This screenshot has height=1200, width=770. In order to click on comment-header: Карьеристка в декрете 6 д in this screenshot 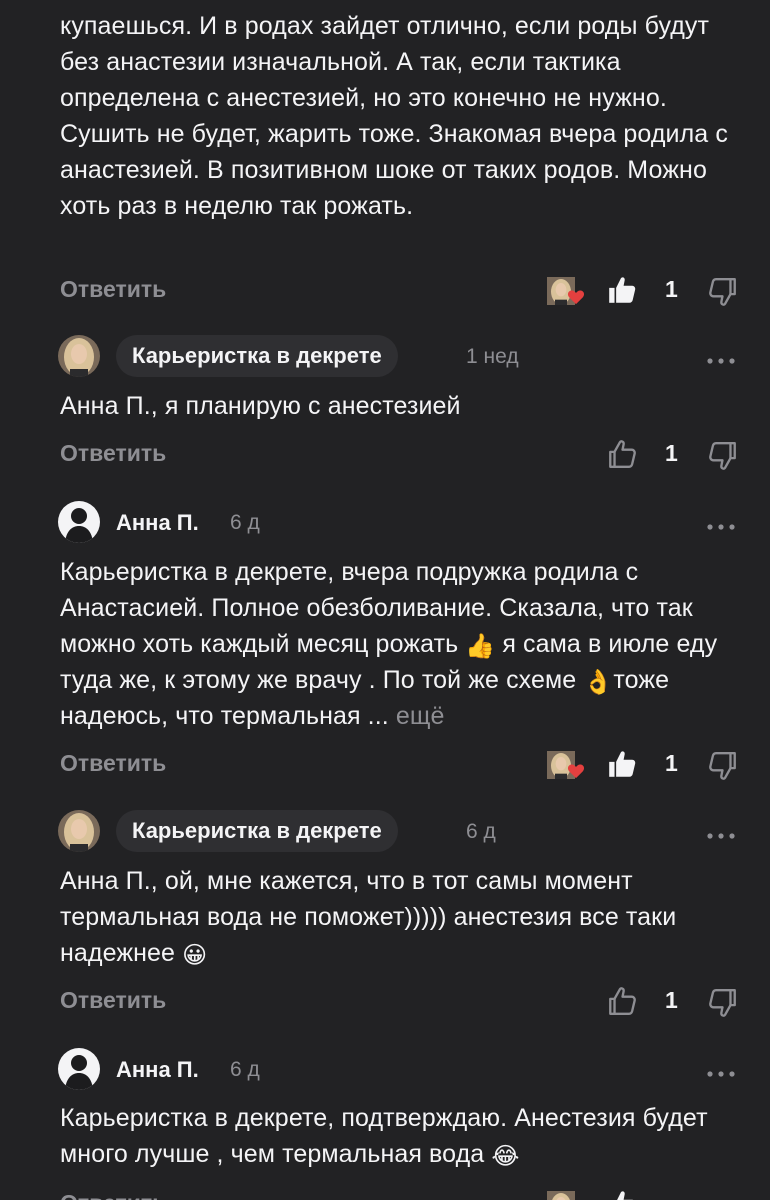, I will do `click(385, 834)`.